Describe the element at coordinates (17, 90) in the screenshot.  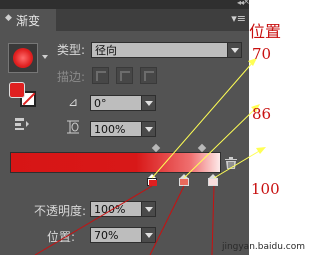
I see `fill-swatch` at that location.